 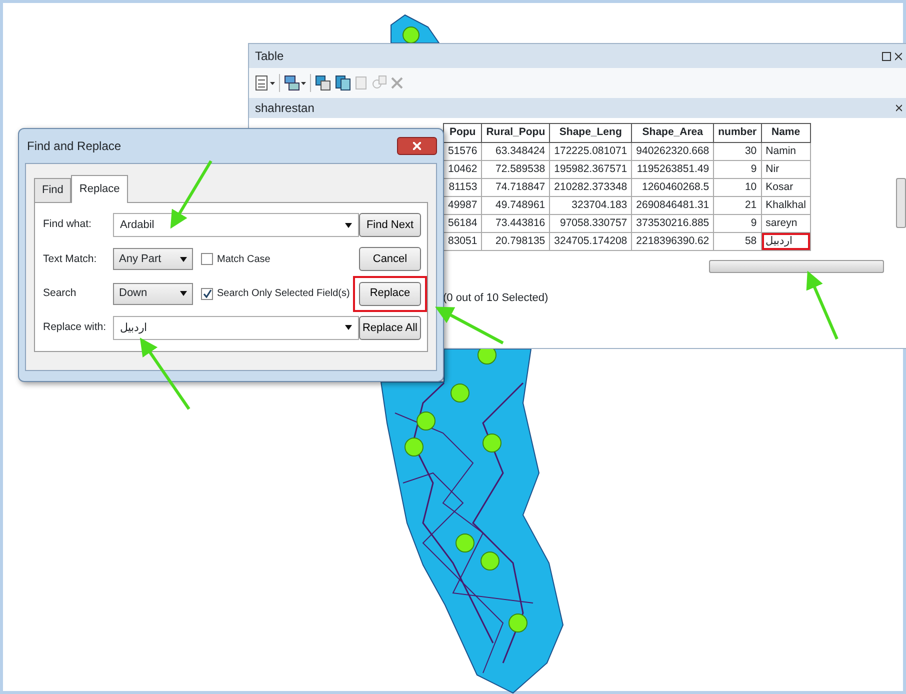 What do you see at coordinates (785, 169) in the screenshot?
I see `table-cell: Nir` at bounding box center [785, 169].